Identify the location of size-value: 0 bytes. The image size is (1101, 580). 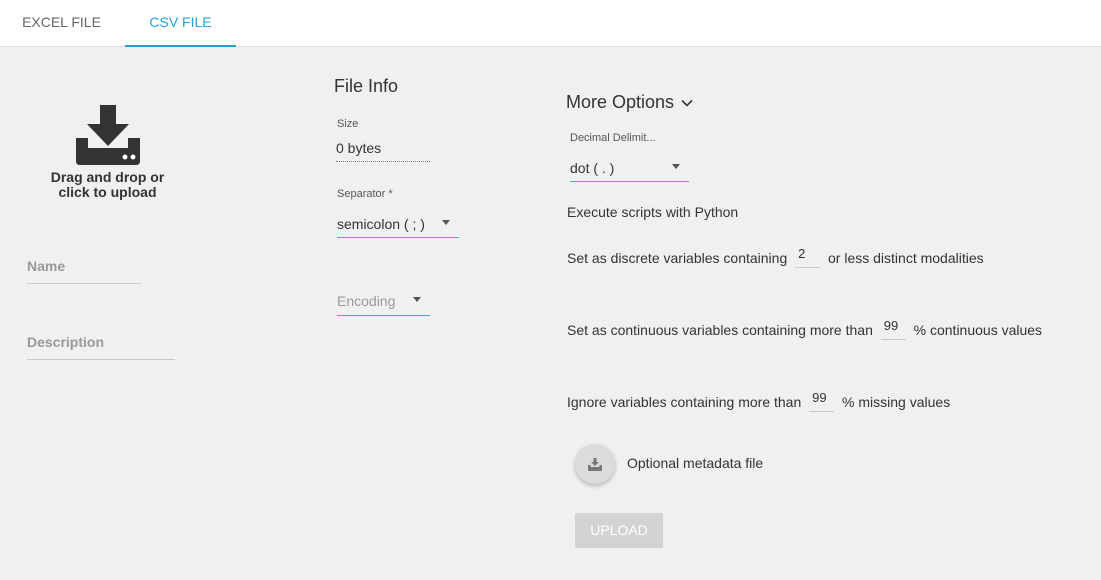
(383, 151).